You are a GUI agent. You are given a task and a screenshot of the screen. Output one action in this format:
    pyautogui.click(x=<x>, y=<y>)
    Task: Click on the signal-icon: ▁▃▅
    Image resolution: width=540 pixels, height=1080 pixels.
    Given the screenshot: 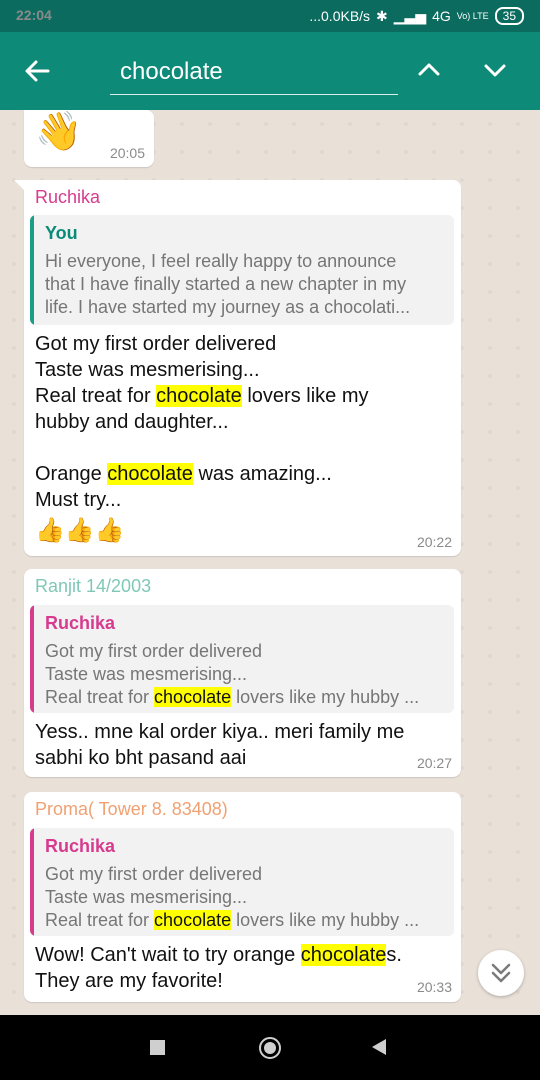 What is the action you would take?
    pyautogui.click(x=410, y=15)
    